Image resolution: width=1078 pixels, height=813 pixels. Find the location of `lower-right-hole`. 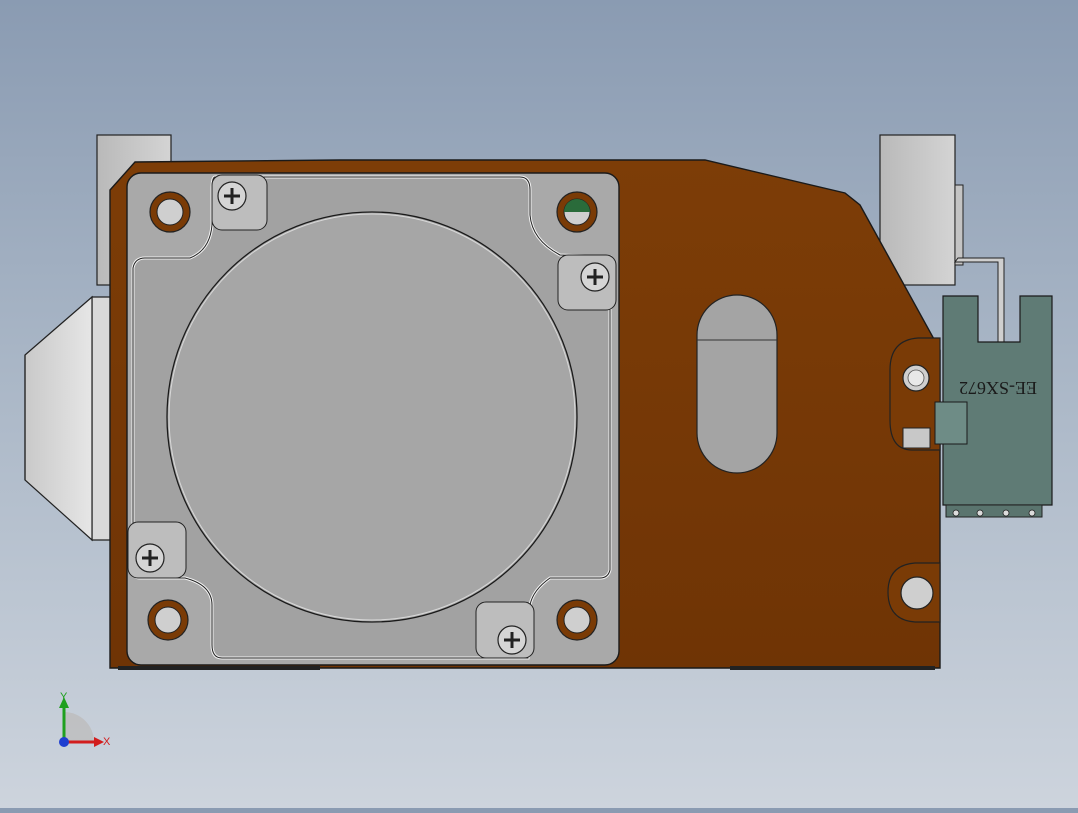

lower-right-hole is located at coordinates (914, 592).